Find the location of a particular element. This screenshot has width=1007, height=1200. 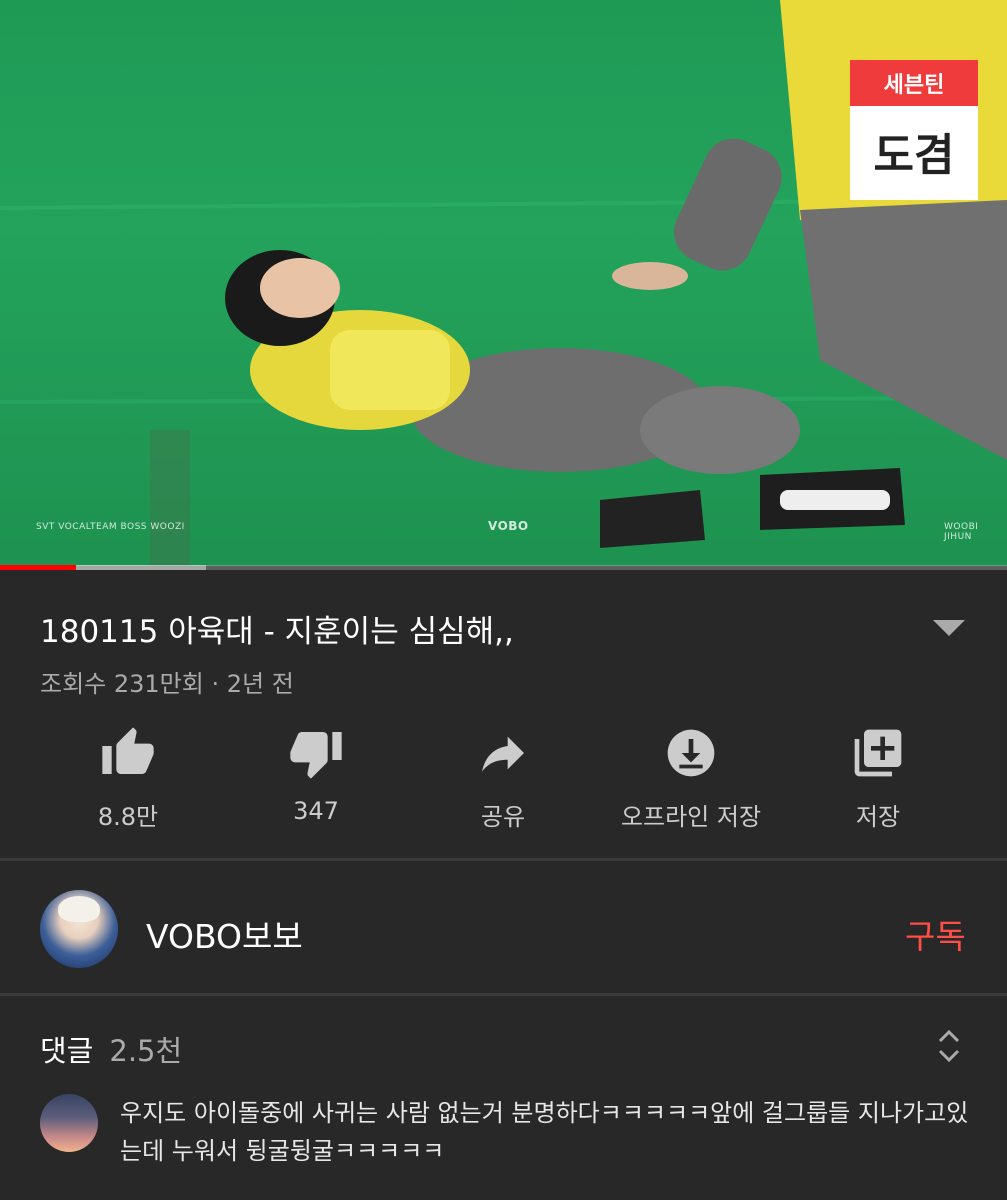

share-icon is located at coordinates (503, 754).